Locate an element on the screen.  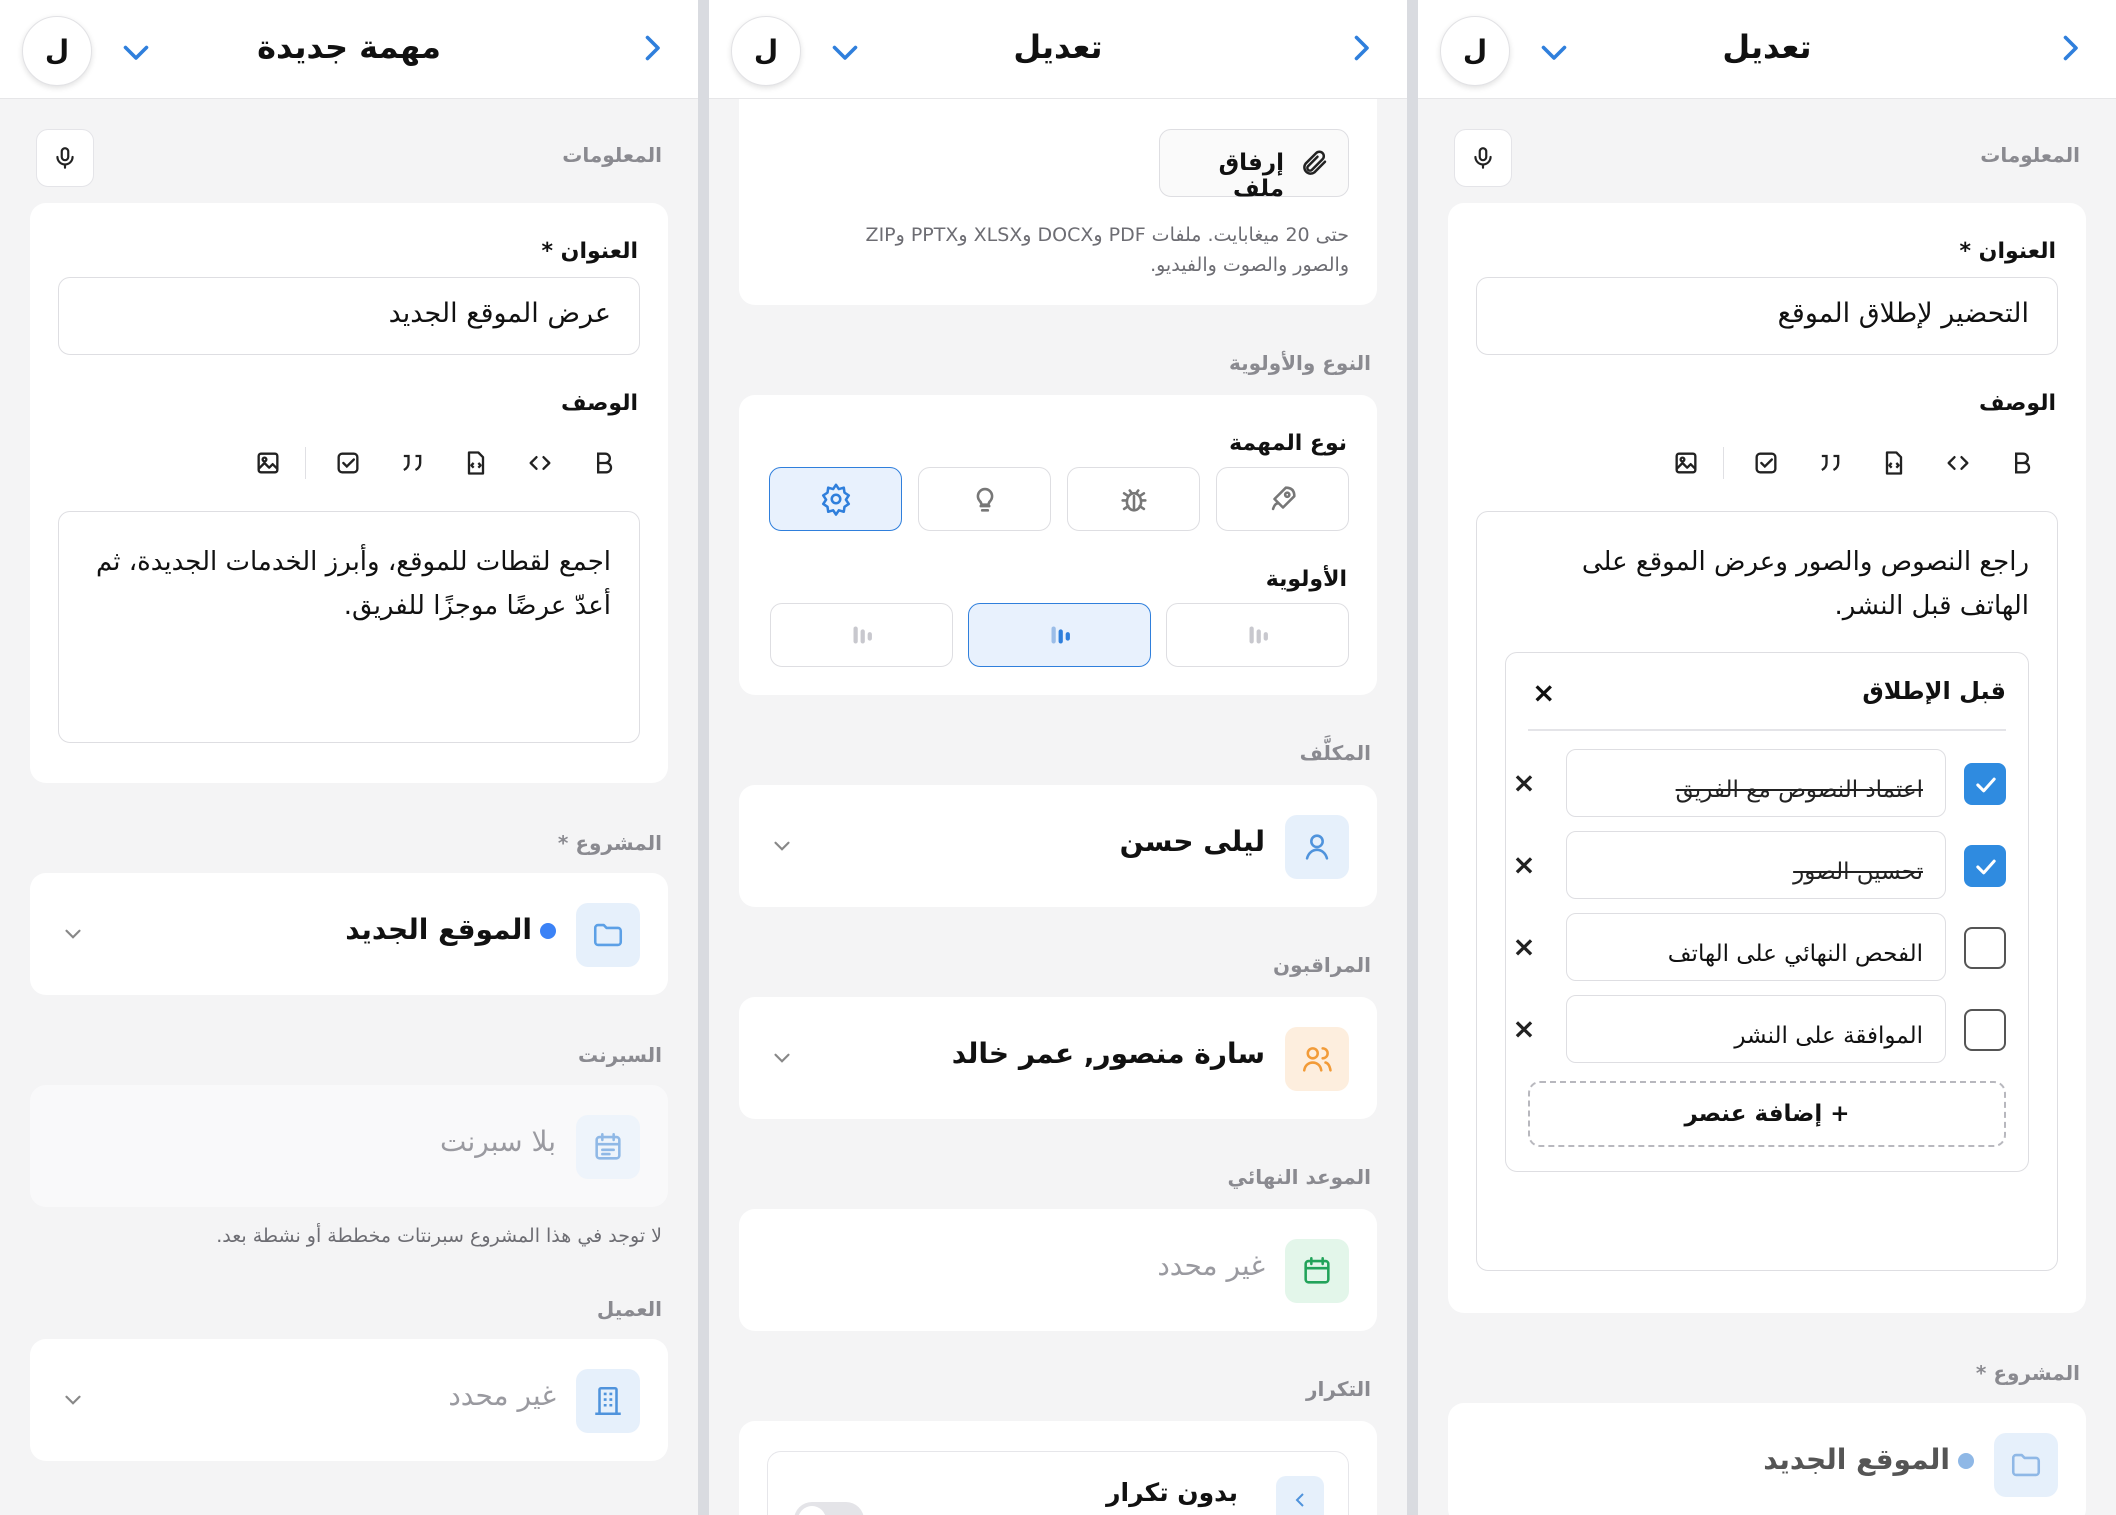
check-icon is located at coordinates (1986, 867).